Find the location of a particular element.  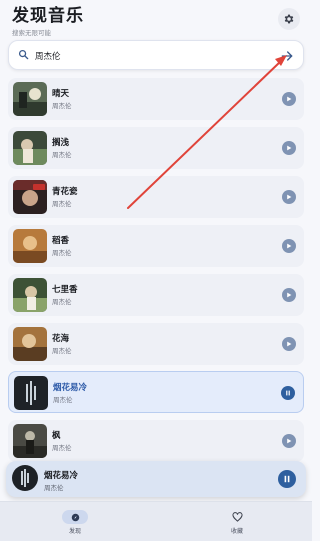

nav-favorites: 收藏 is located at coordinates (237, 522).